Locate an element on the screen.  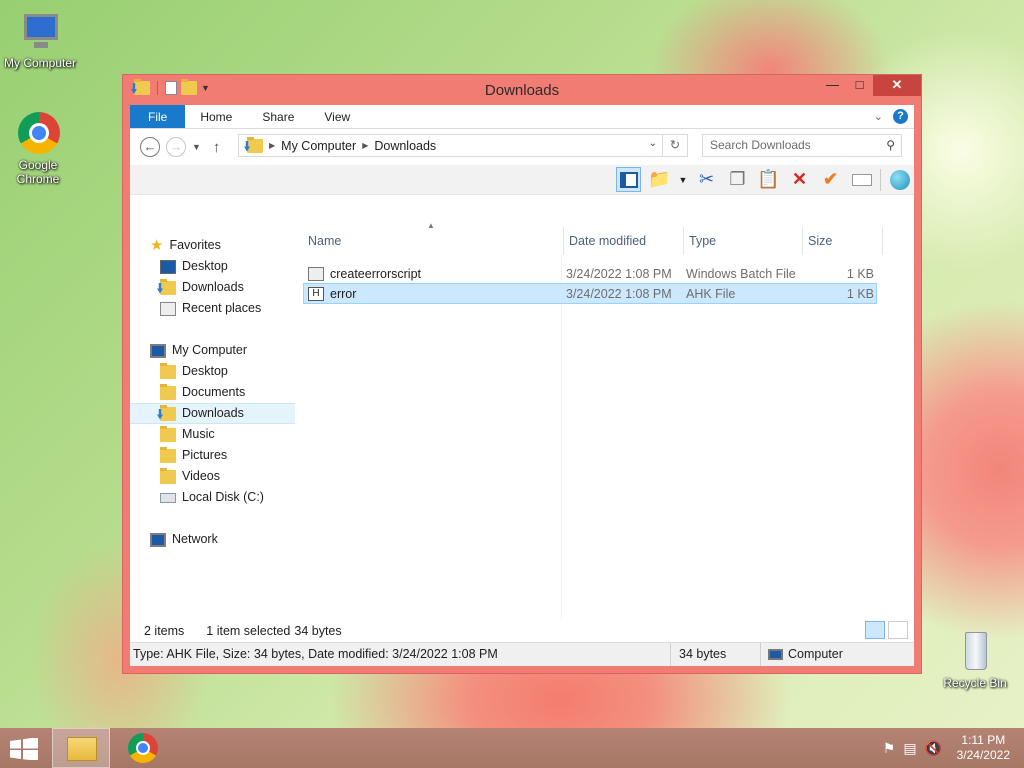
tab-share: Share is located at coordinates (278, 116).